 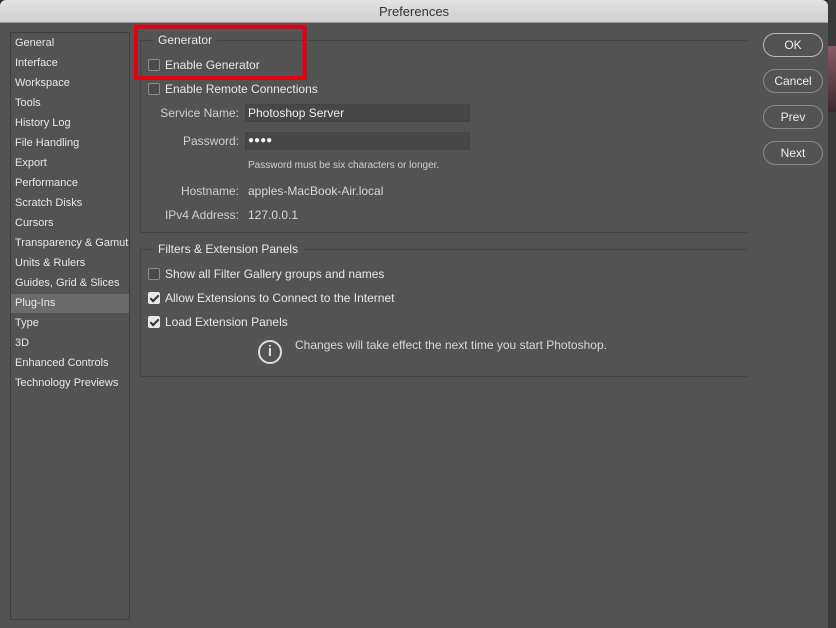 What do you see at coordinates (70, 303) in the screenshot?
I see `sidebar-item-plug-ins: Plug-Ins` at bounding box center [70, 303].